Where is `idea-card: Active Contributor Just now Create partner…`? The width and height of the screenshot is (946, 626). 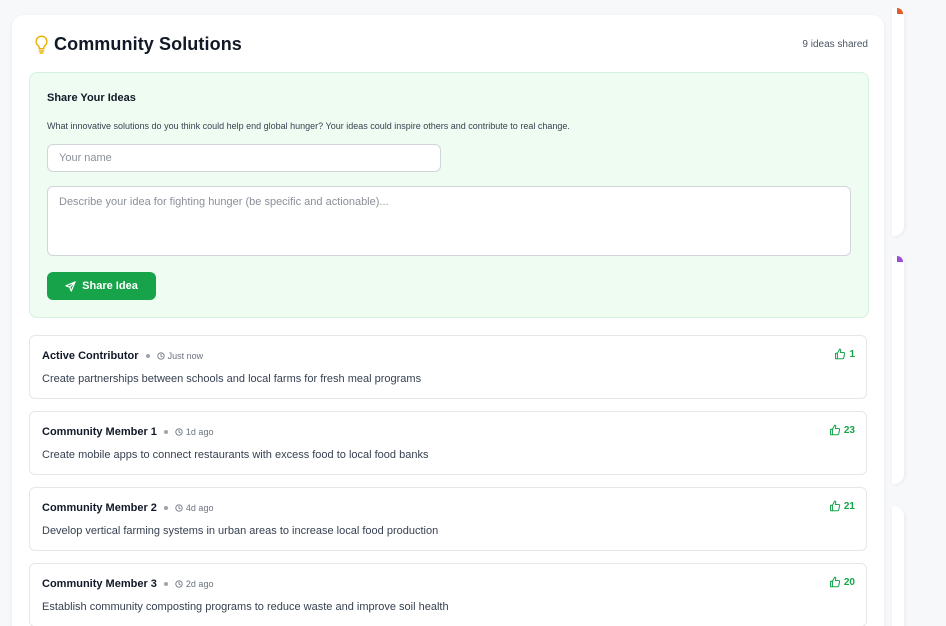 idea-card: Active Contributor Just now Create partner… is located at coordinates (448, 367).